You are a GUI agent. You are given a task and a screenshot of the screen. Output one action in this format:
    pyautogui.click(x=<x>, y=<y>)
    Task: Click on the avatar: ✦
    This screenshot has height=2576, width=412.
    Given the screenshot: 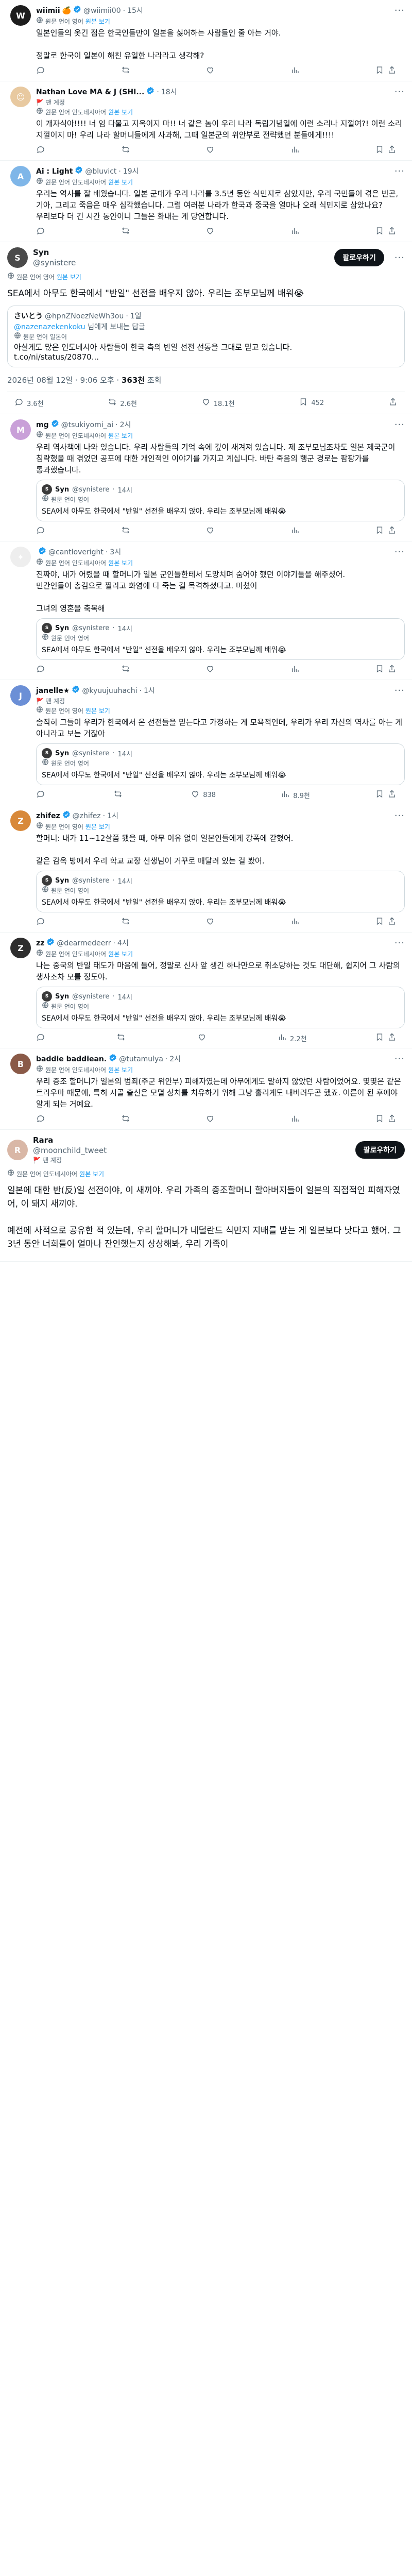 What is the action you would take?
    pyautogui.click(x=20, y=557)
    